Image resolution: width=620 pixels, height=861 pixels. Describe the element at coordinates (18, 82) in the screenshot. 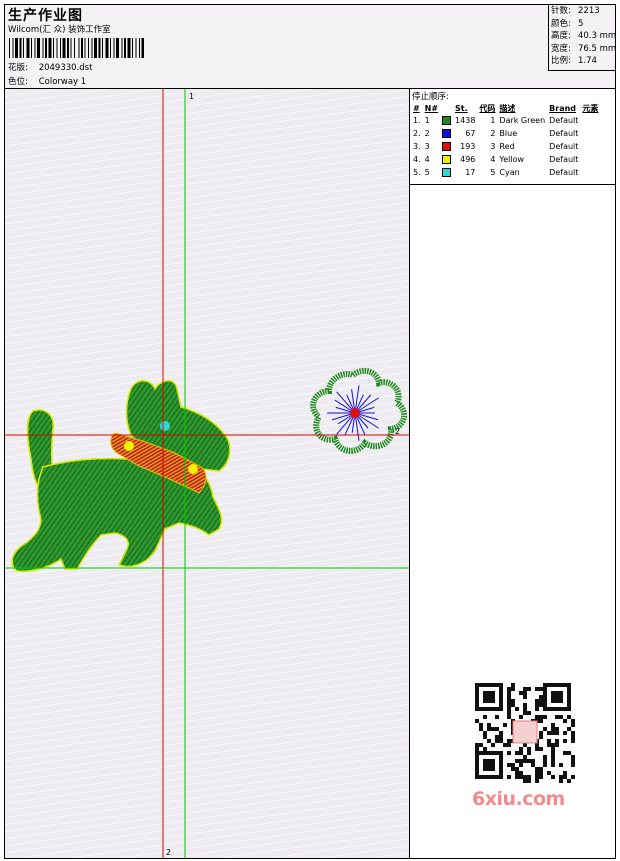

I see `colorway-label: 色位:` at that location.